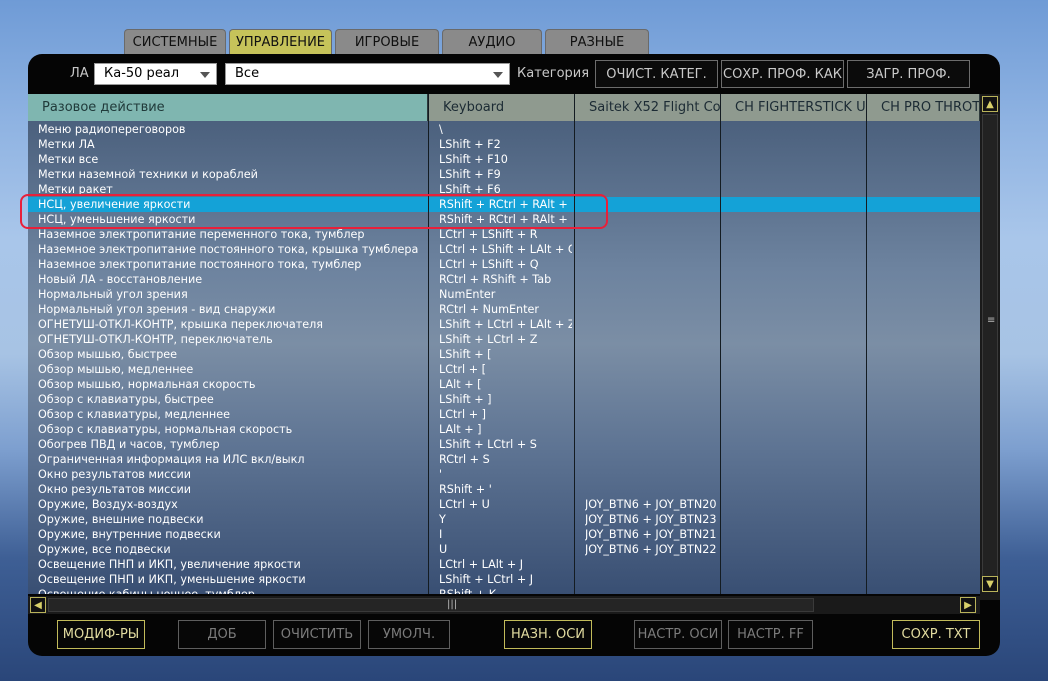 The width and height of the screenshot is (1048, 681). I want to click on action-cell: Окно результатов миссии, so click(115, 474).